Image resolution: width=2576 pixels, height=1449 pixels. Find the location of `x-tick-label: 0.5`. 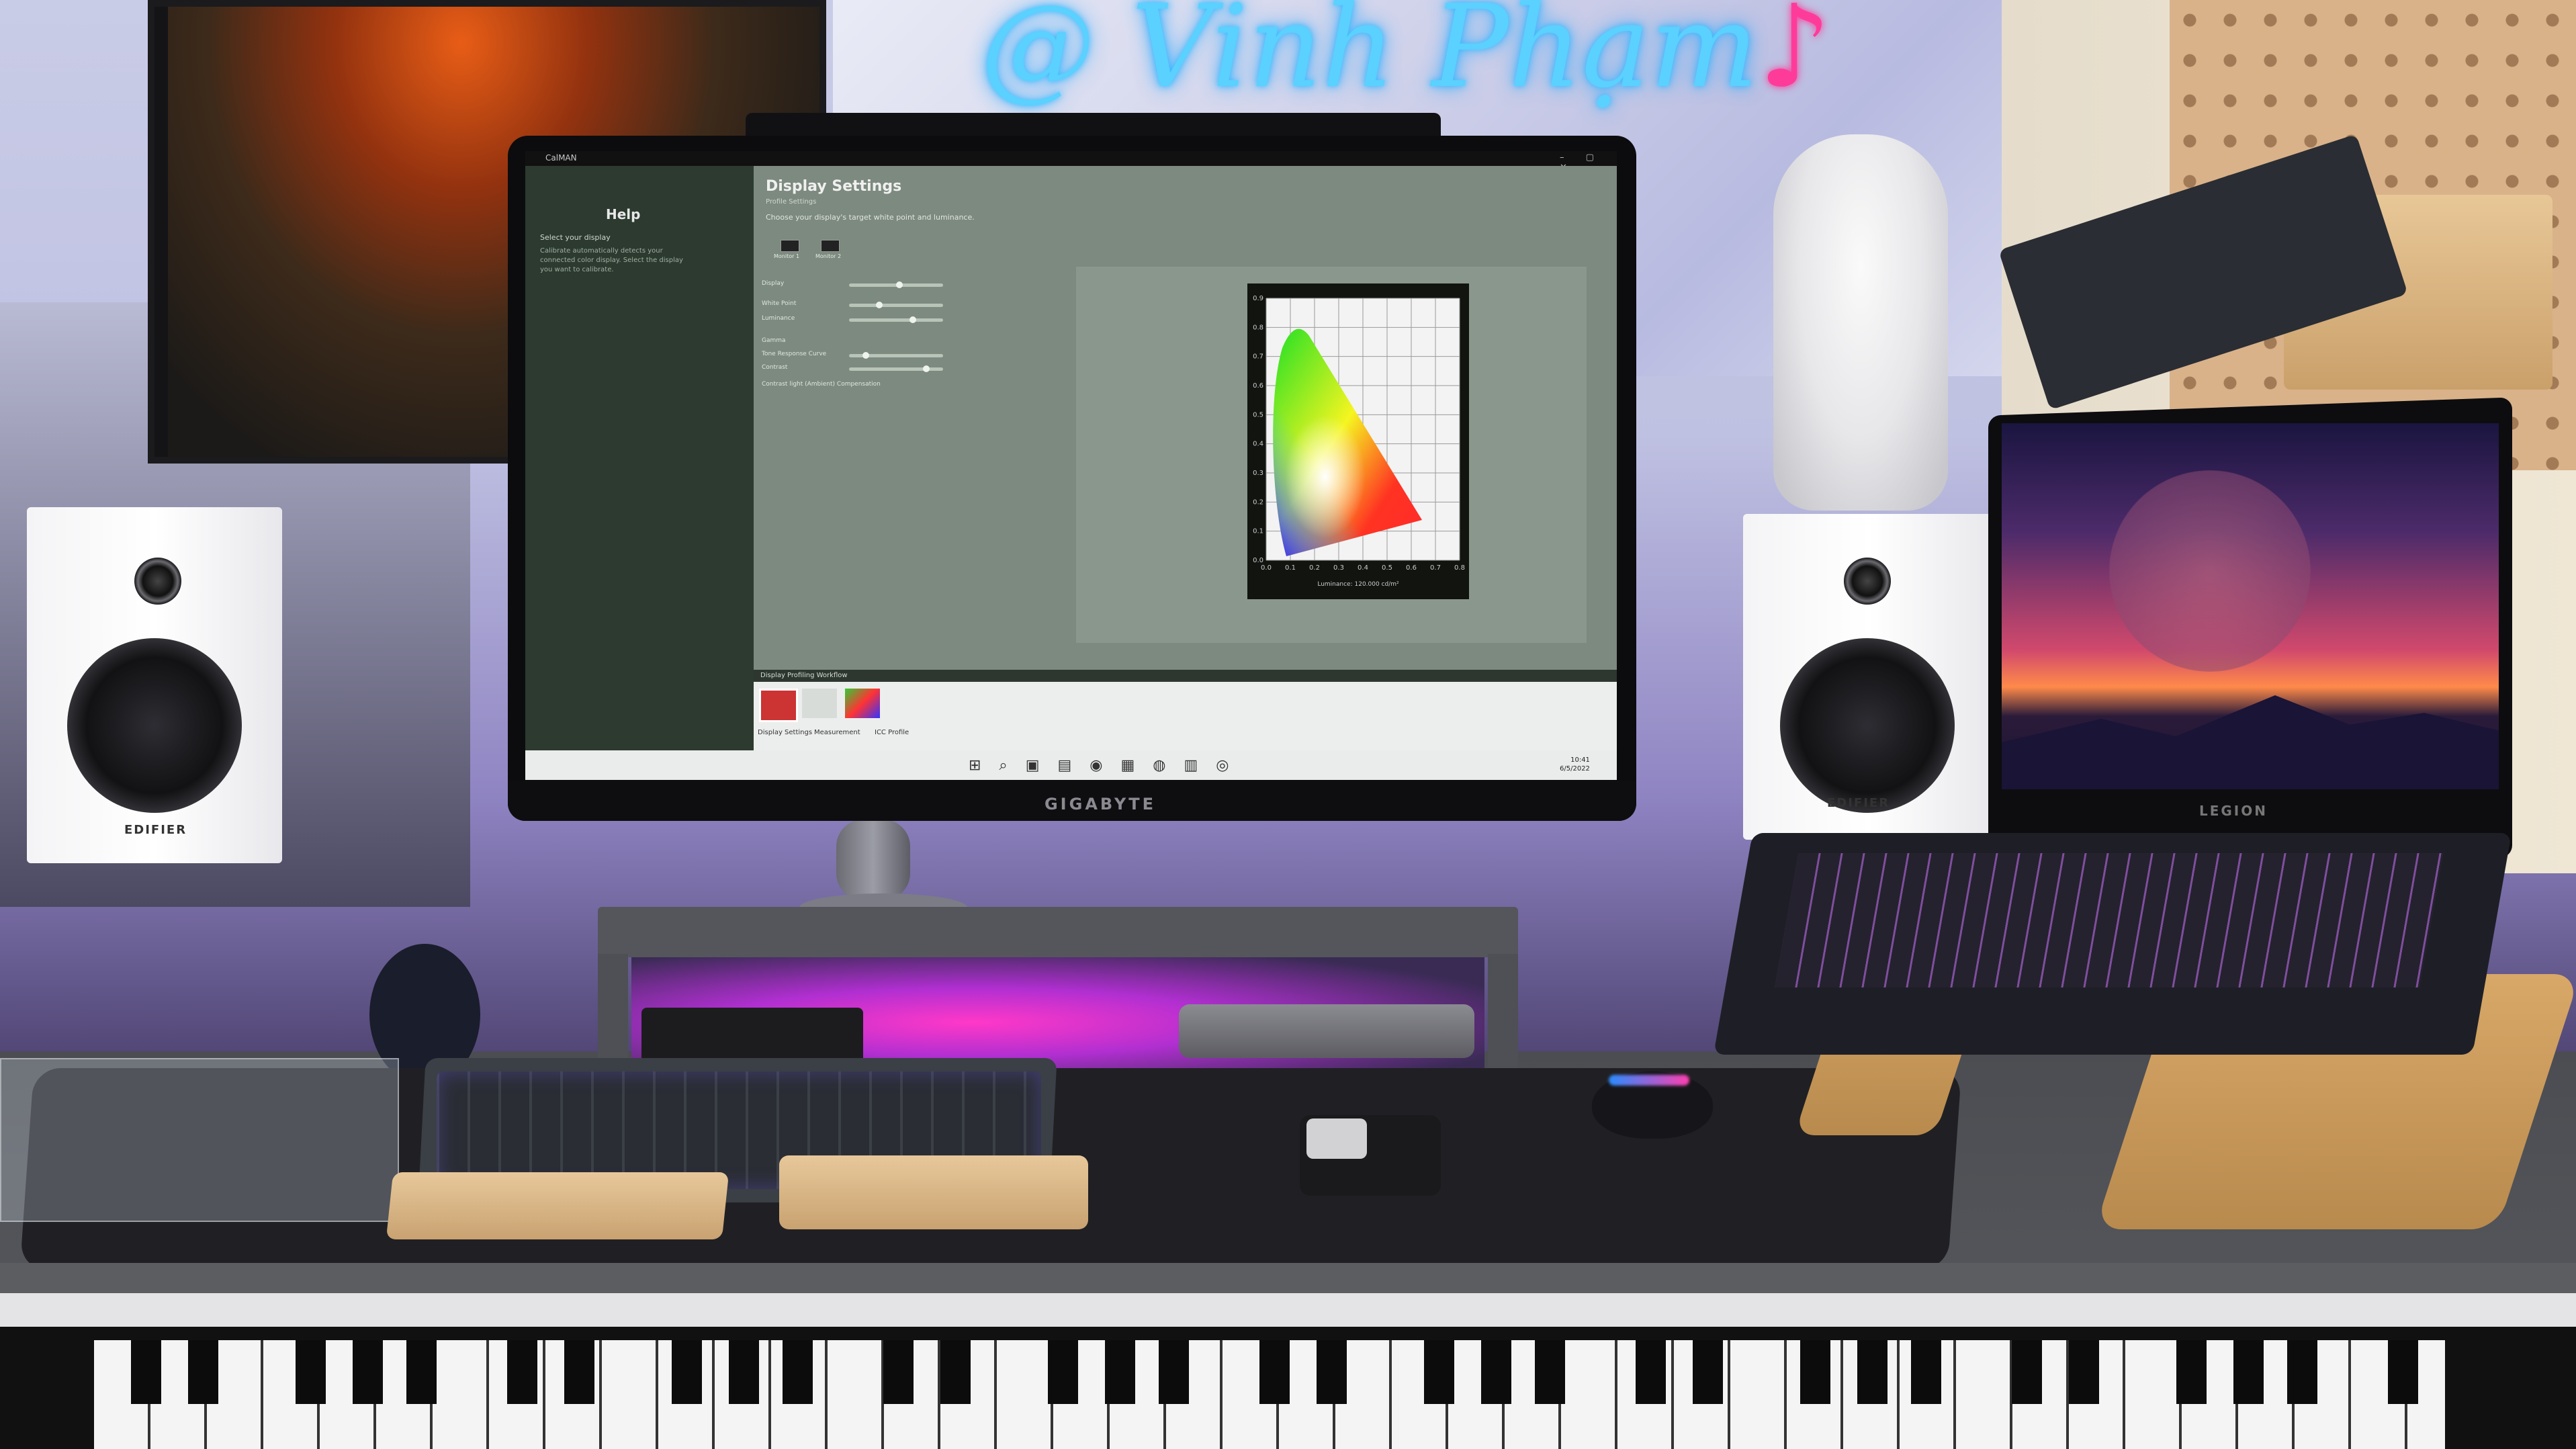

x-tick-label: 0.5 is located at coordinates (1387, 568).